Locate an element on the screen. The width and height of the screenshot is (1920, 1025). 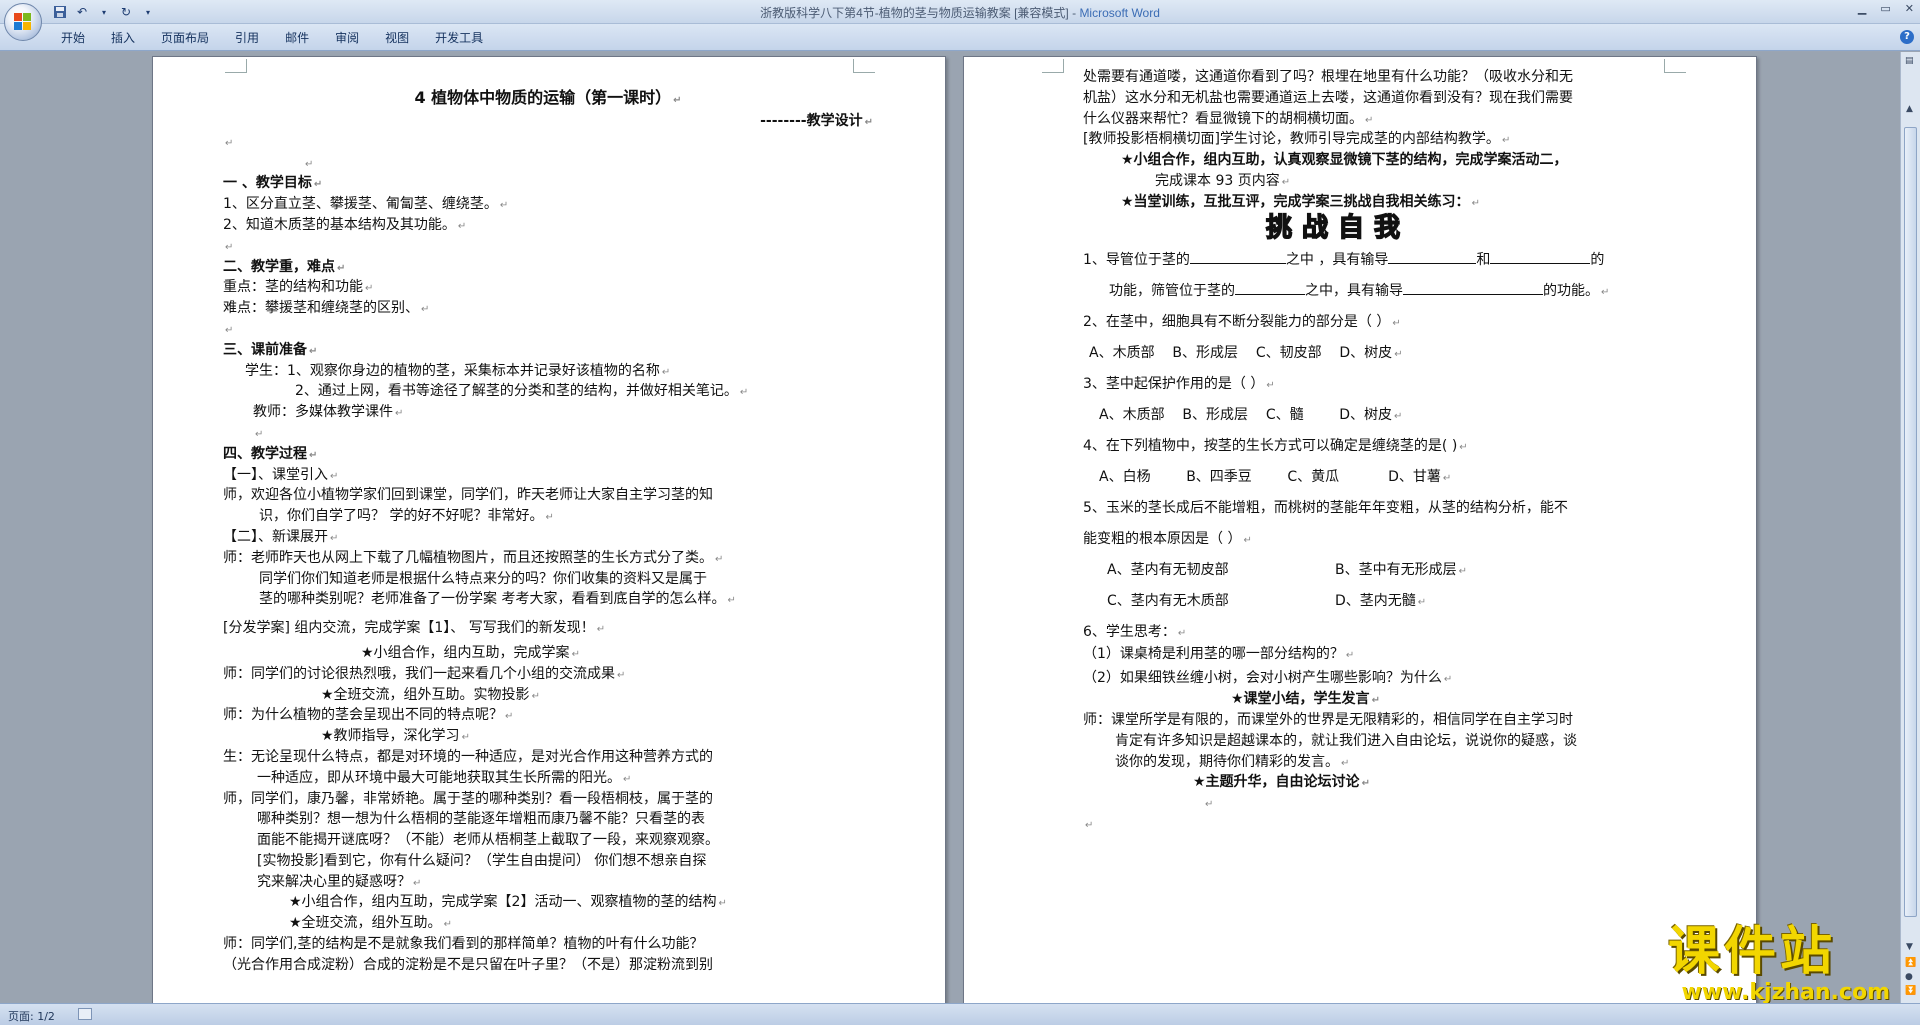
help-icon: ? is located at coordinates (1907, 37).